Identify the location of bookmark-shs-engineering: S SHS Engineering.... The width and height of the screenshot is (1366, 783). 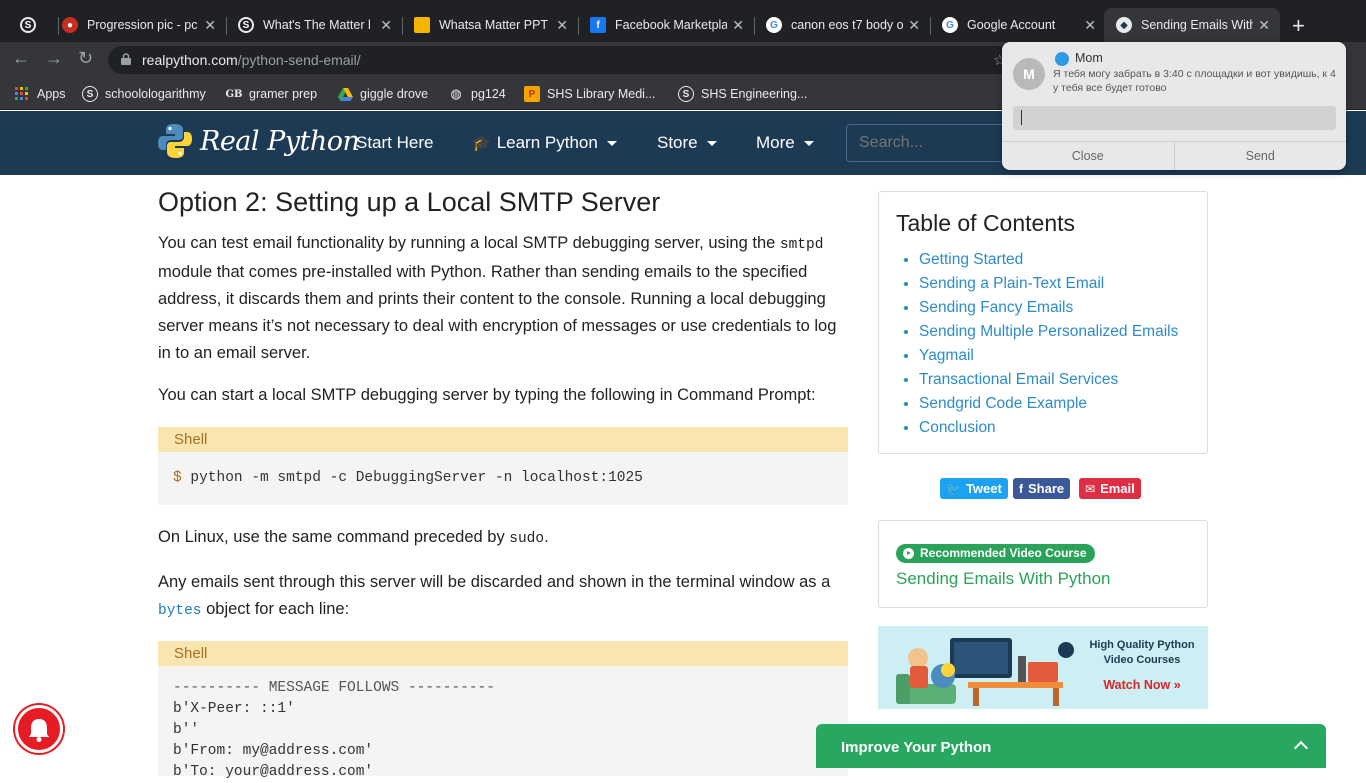
(742, 94).